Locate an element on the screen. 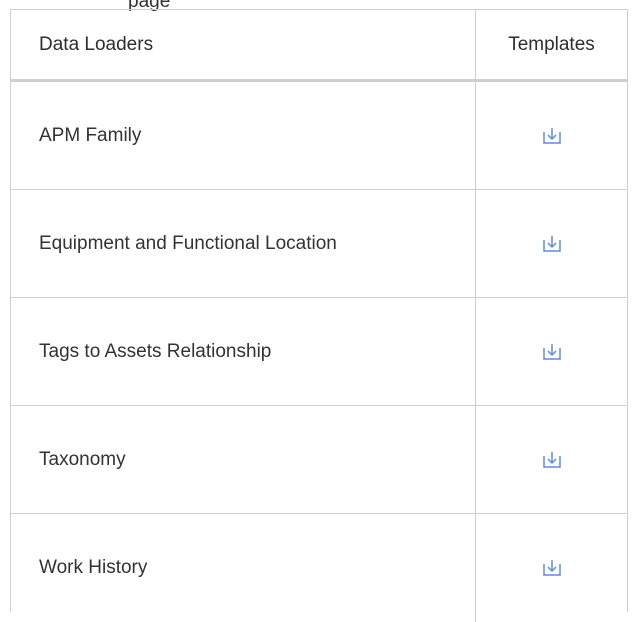 The image size is (639, 622). table-header-row: Data Loaders Templates is located at coordinates (319, 45).